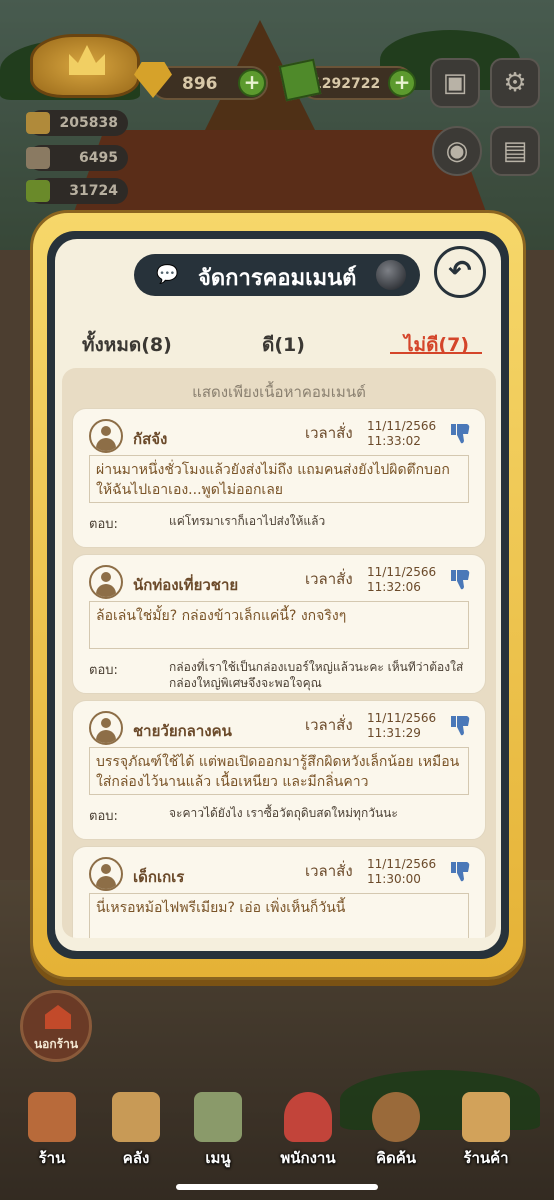 This screenshot has height=1200, width=554. Describe the element at coordinates (300, 80) in the screenshot. I see `cash-icon` at that location.